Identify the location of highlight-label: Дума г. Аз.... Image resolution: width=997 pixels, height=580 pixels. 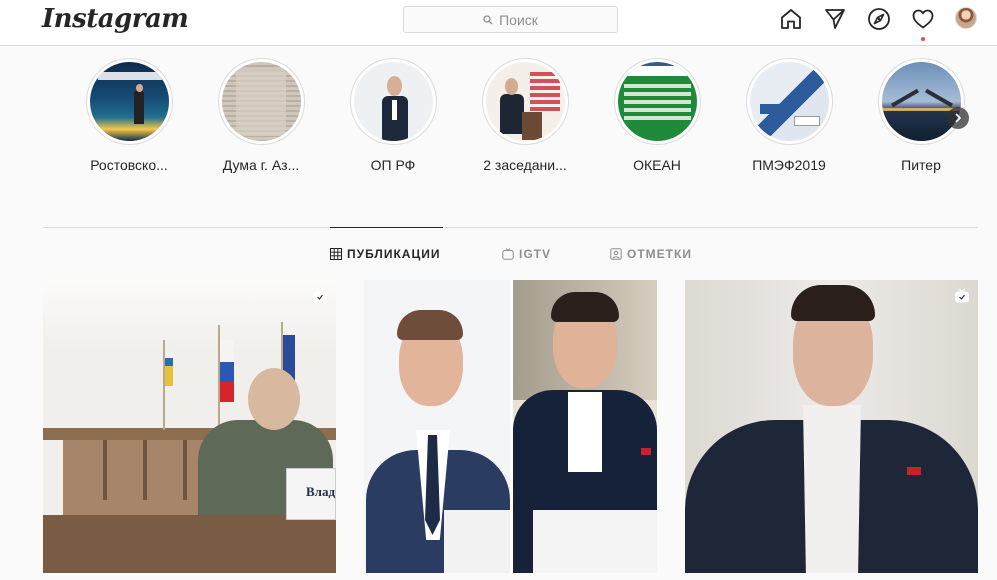
(261, 165).